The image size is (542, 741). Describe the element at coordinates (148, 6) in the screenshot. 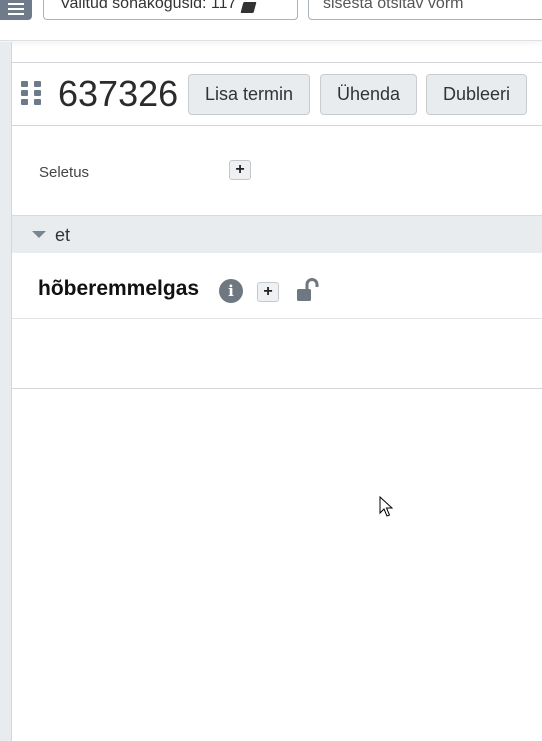

I see `selected-datasets-label: Valitud sõnakogusid: 117` at that location.